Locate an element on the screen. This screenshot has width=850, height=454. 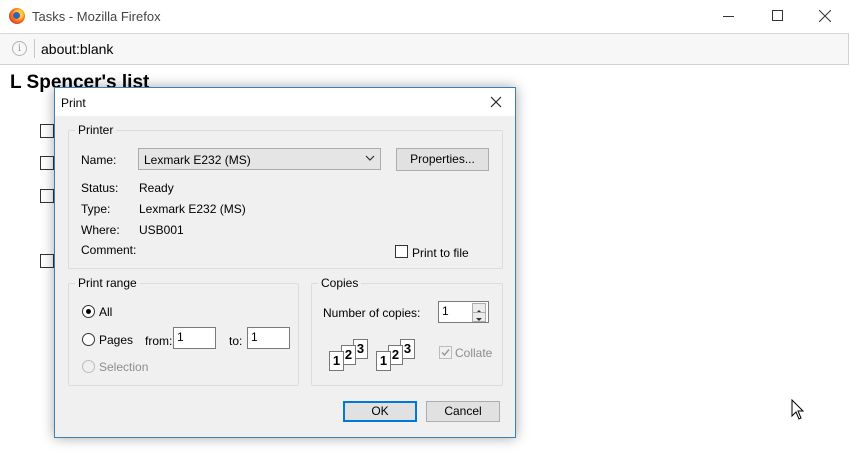
comment-label: Comment: is located at coordinates (109, 250).